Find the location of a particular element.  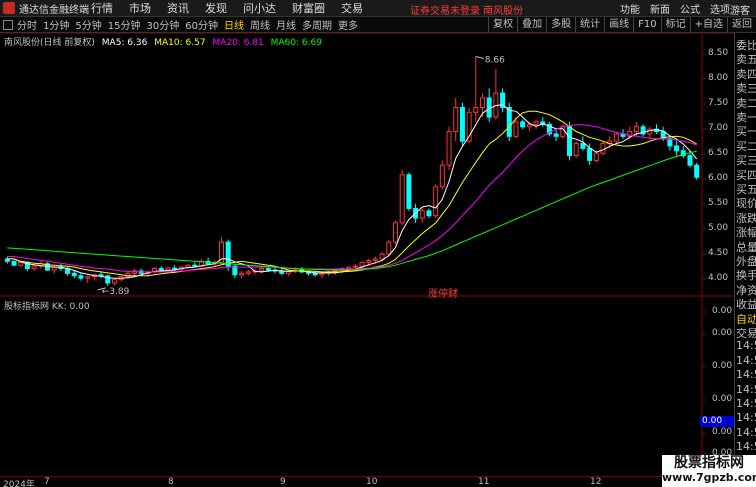

period-more: 更多 is located at coordinates (348, 24).